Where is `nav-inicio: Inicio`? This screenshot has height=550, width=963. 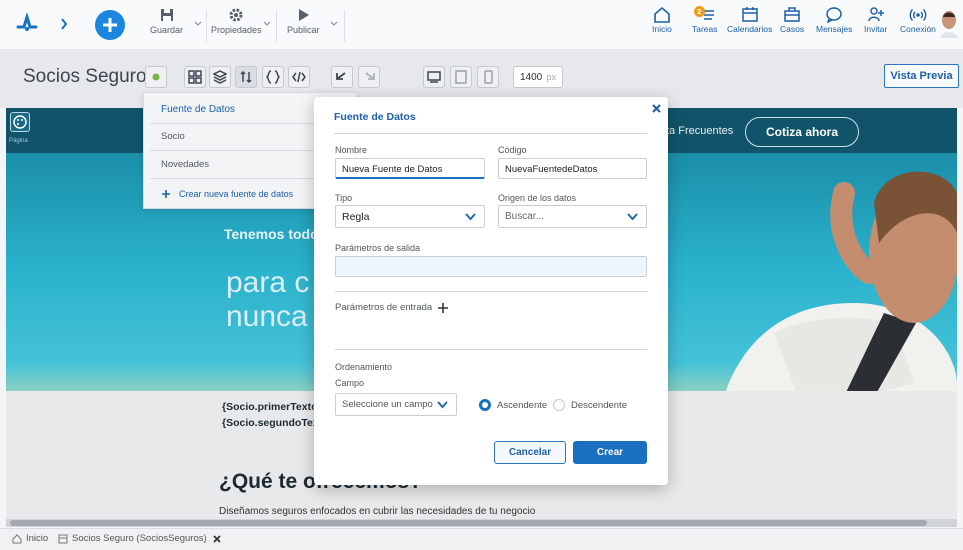 nav-inicio: Inicio is located at coordinates (662, 20).